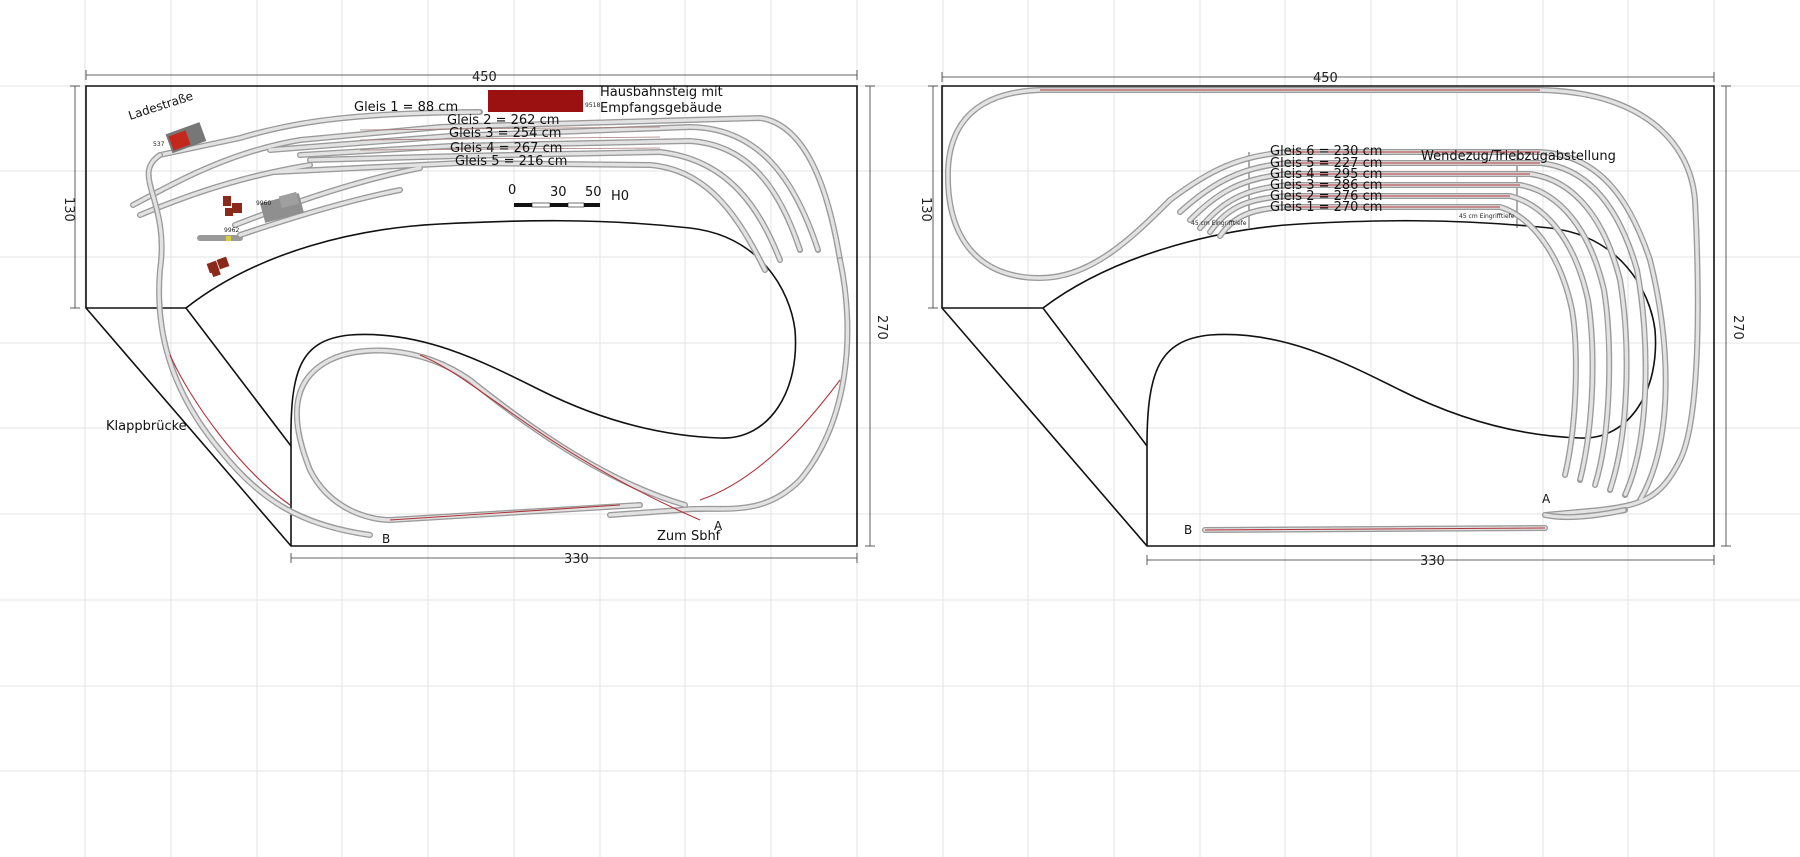 The image size is (1800, 857). Describe the element at coordinates (159, 144) in the screenshot. I see `label-537: 537` at that location.